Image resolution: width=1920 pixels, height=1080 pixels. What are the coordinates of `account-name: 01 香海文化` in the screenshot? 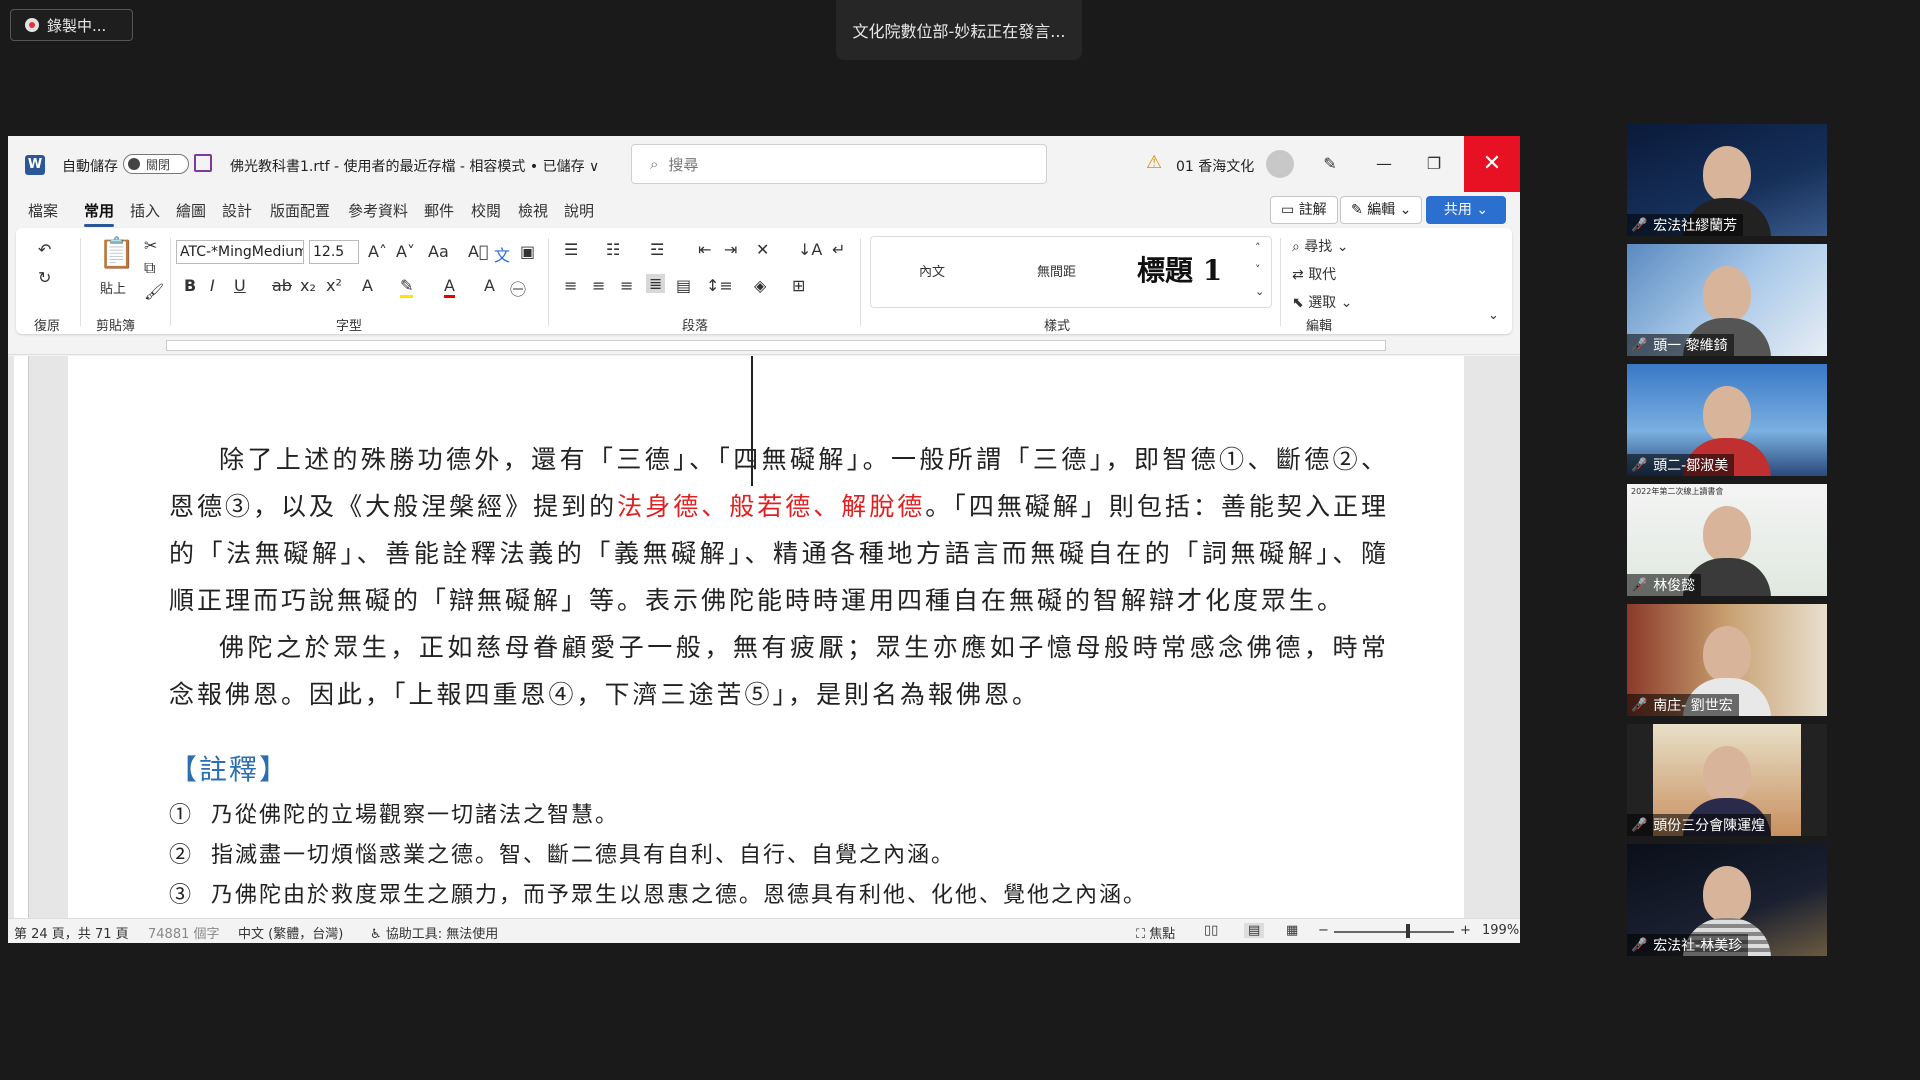 It's located at (1215, 166).